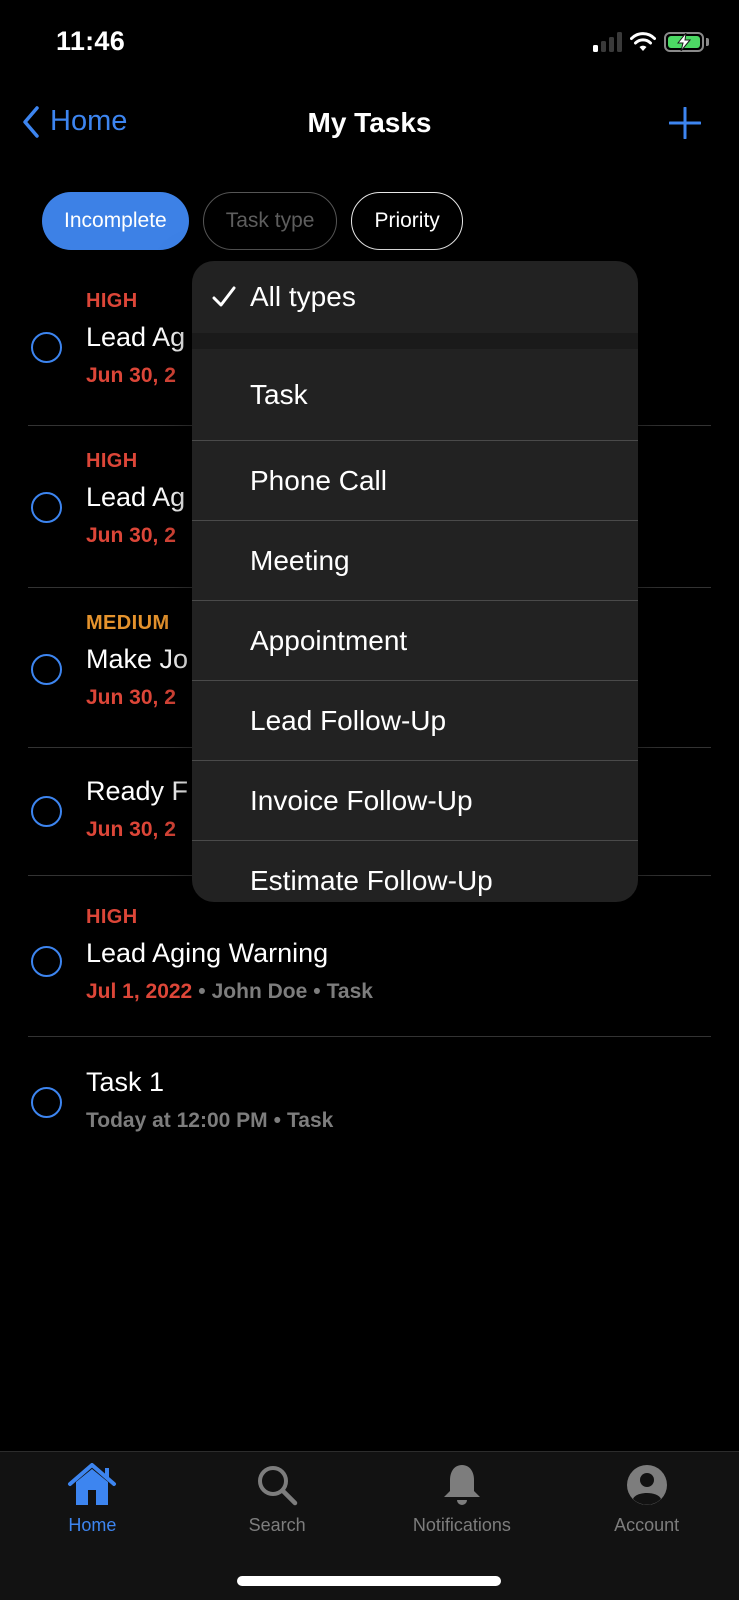 The height and width of the screenshot is (1600, 739). I want to click on navigation-bar: Home My Tasks, so click(369, 125).